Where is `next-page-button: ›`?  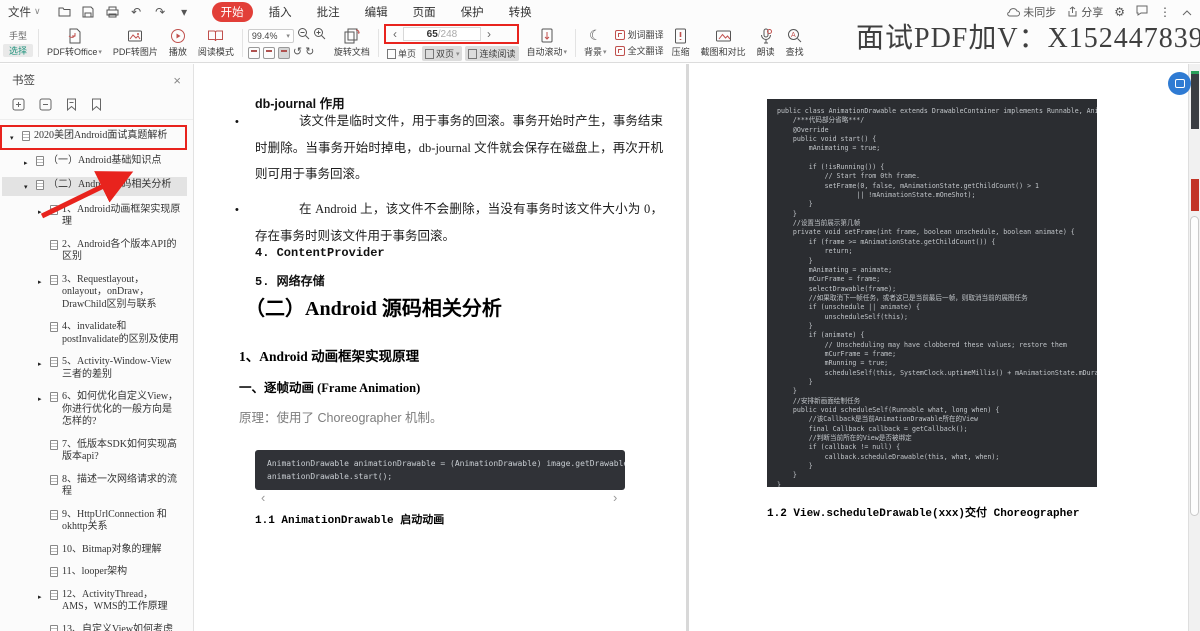
next-page-button: › is located at coordinates (489, 34).